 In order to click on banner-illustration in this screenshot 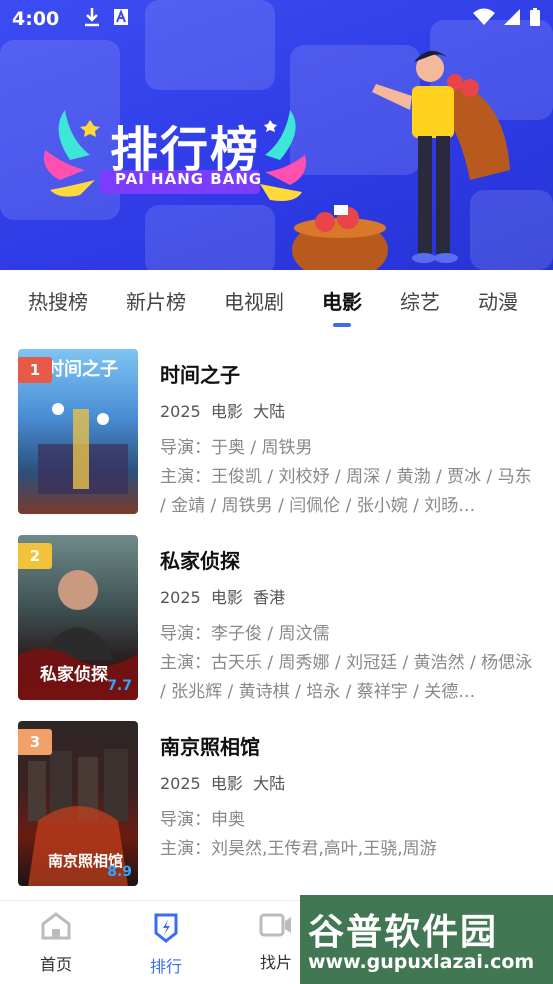, I will do `click(401, 160)`.